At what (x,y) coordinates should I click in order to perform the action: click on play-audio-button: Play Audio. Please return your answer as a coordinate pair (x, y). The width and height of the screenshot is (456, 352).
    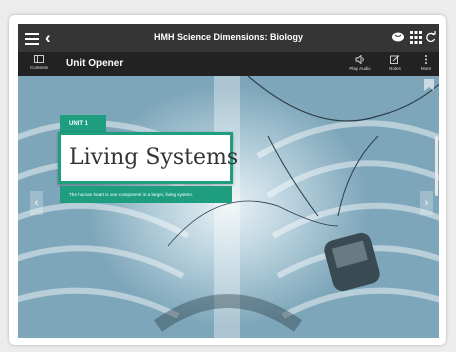
    Looking at the image, I should click on (360, 63).